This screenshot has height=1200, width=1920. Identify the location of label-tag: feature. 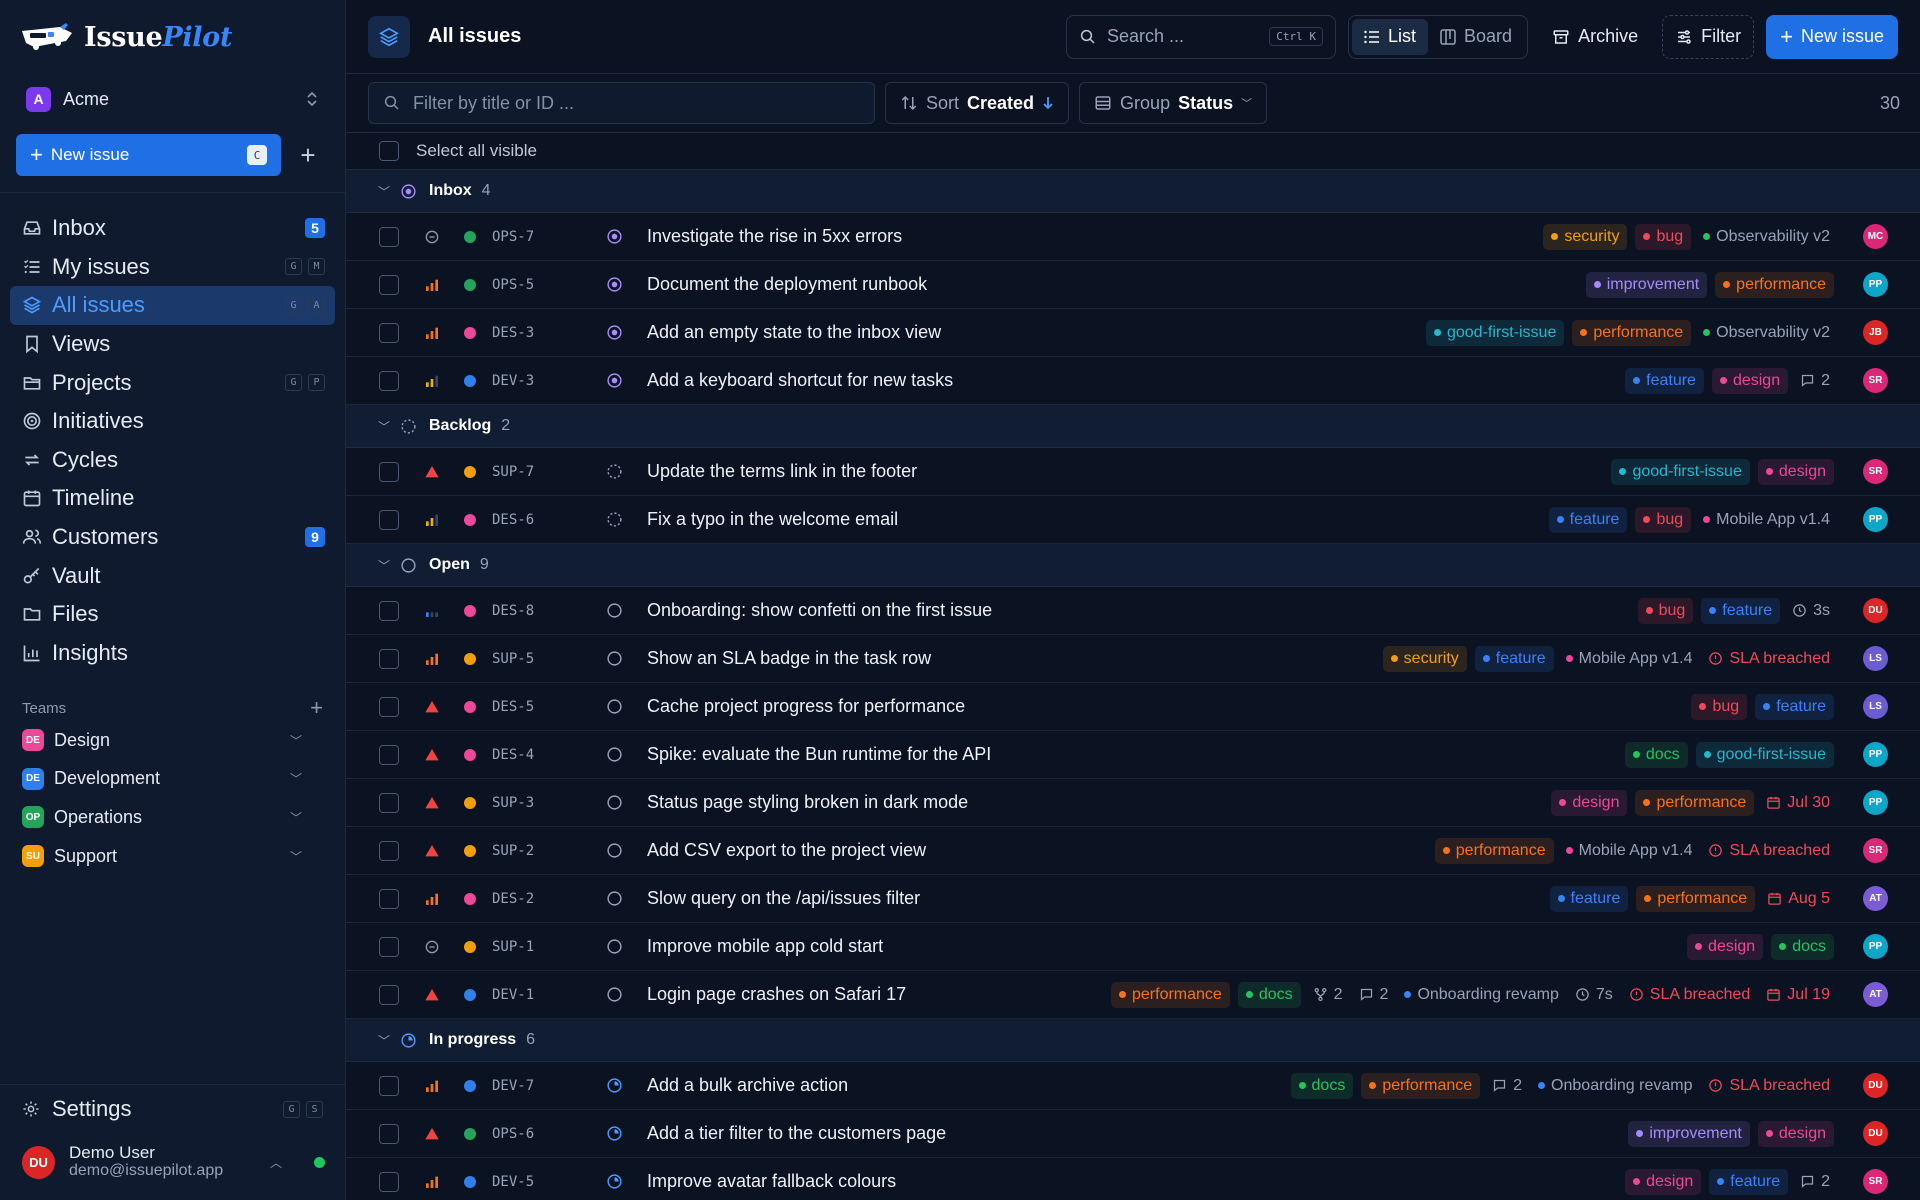
(1749, 1181).